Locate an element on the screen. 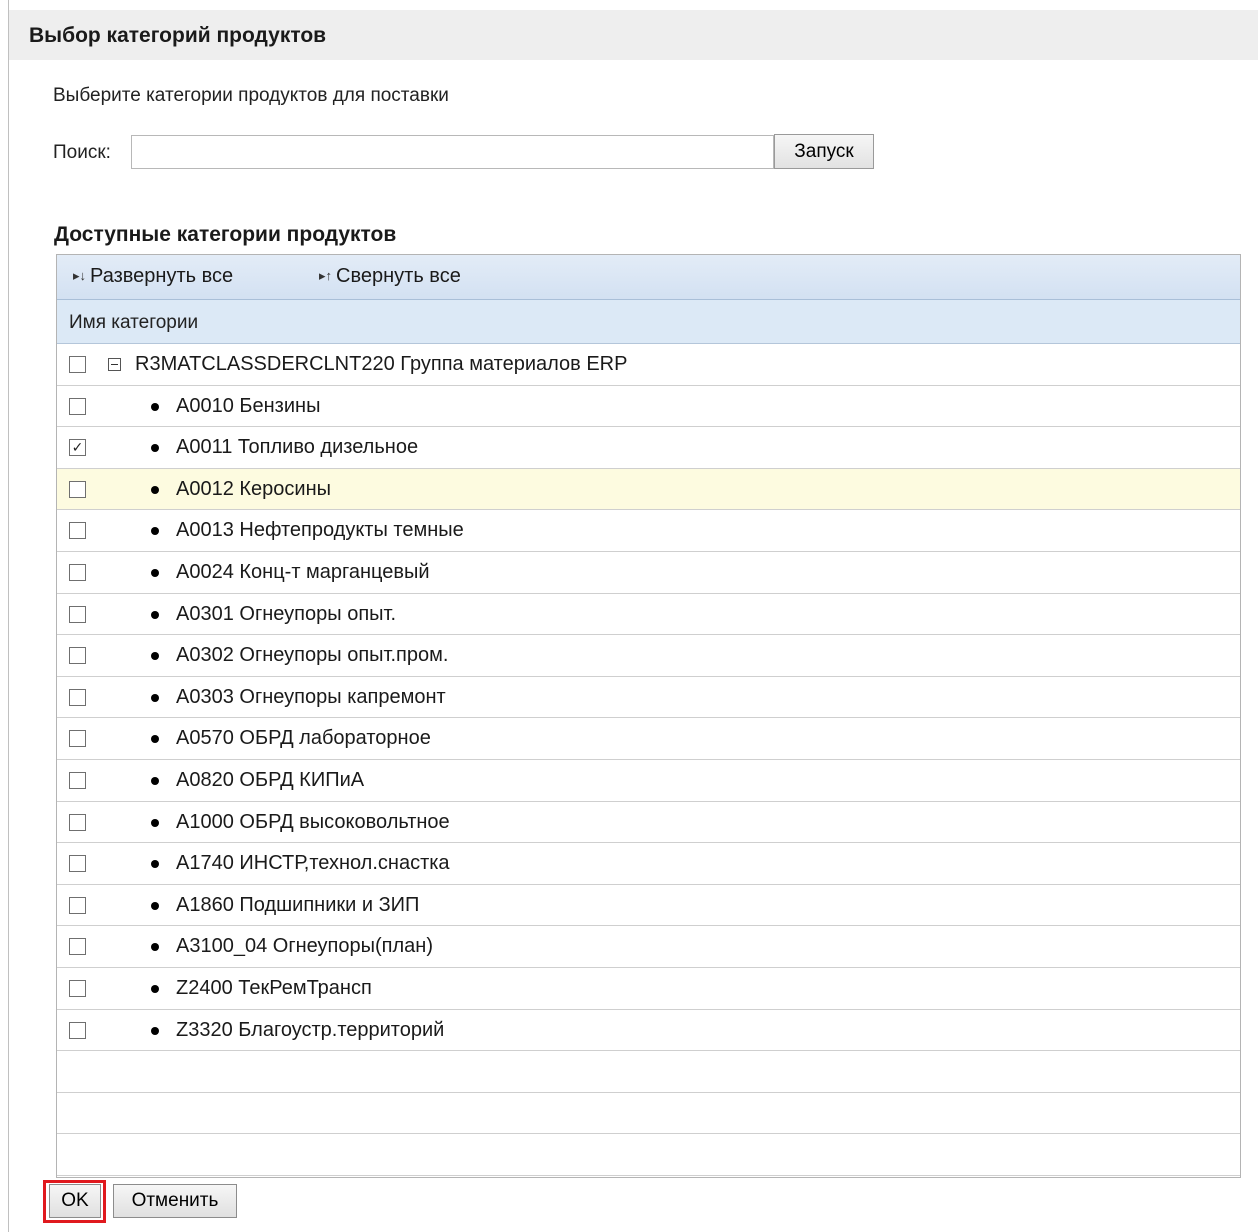 This screenshot has width=1258, height=1232. column-header-label: Имя категории is located at coordinates (134, 322).